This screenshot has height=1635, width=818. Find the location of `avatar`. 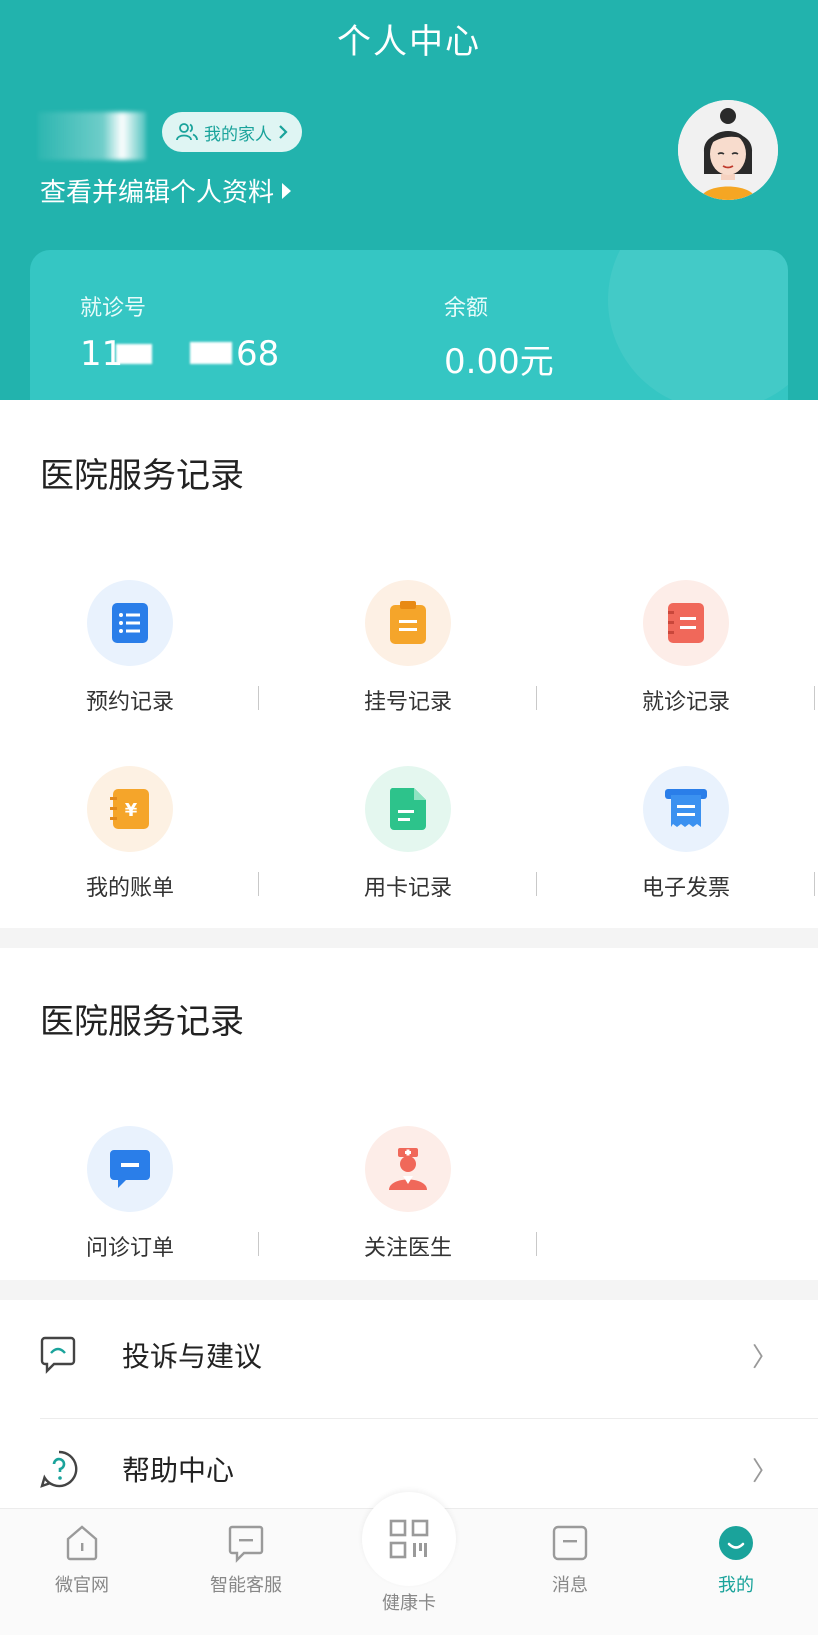

avatar is located at coordinates (728, 150).